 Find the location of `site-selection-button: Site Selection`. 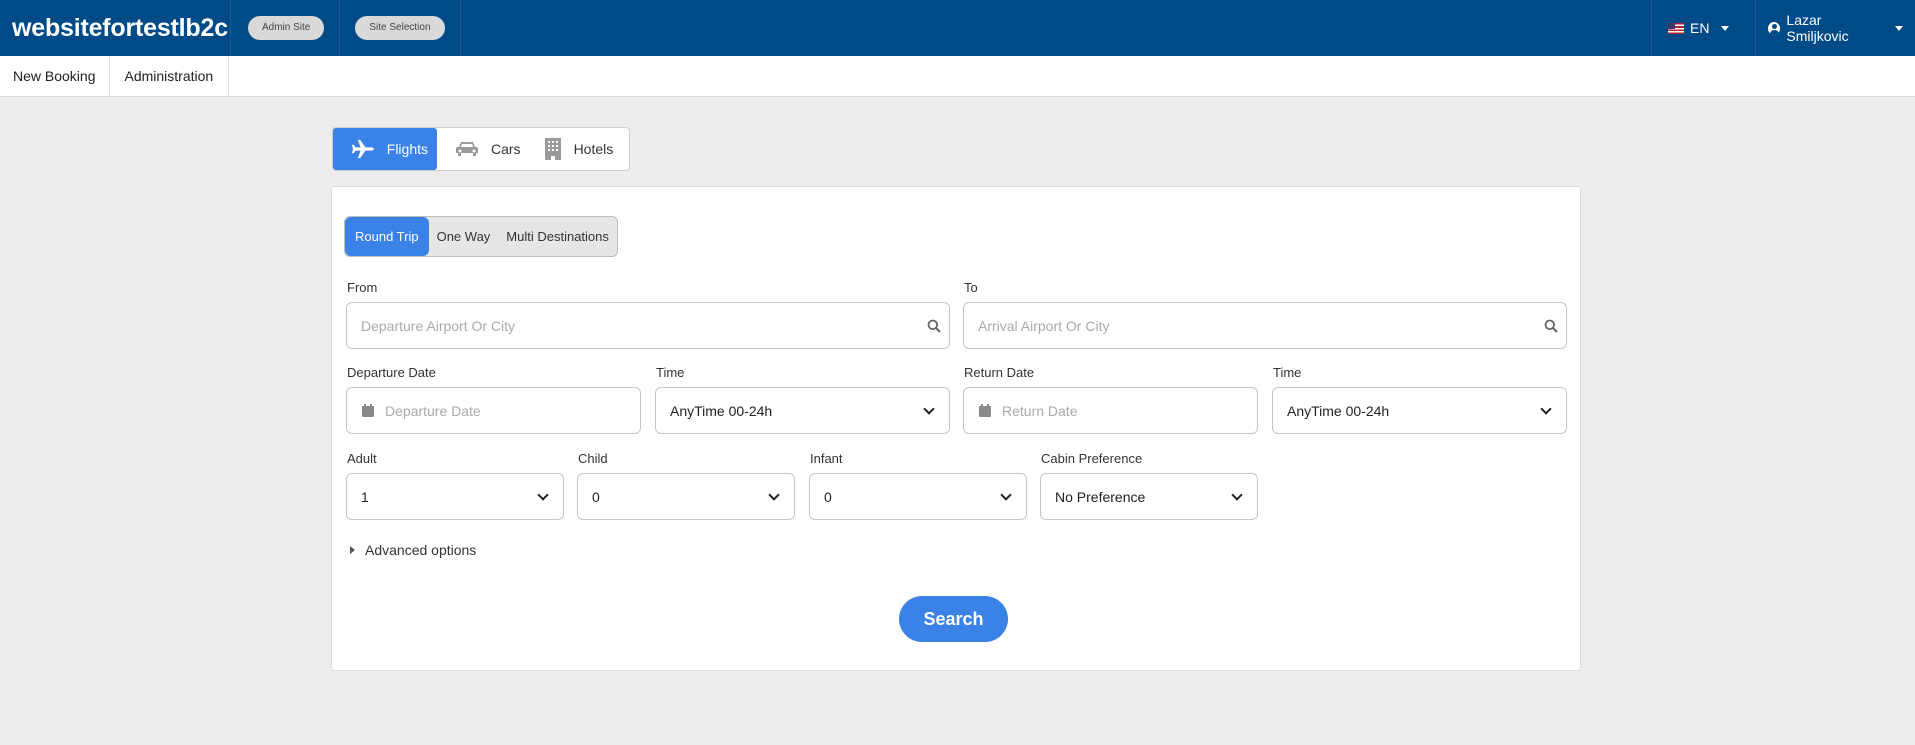

site-selection-button: Site Selection is located at coordinates (400, 28).